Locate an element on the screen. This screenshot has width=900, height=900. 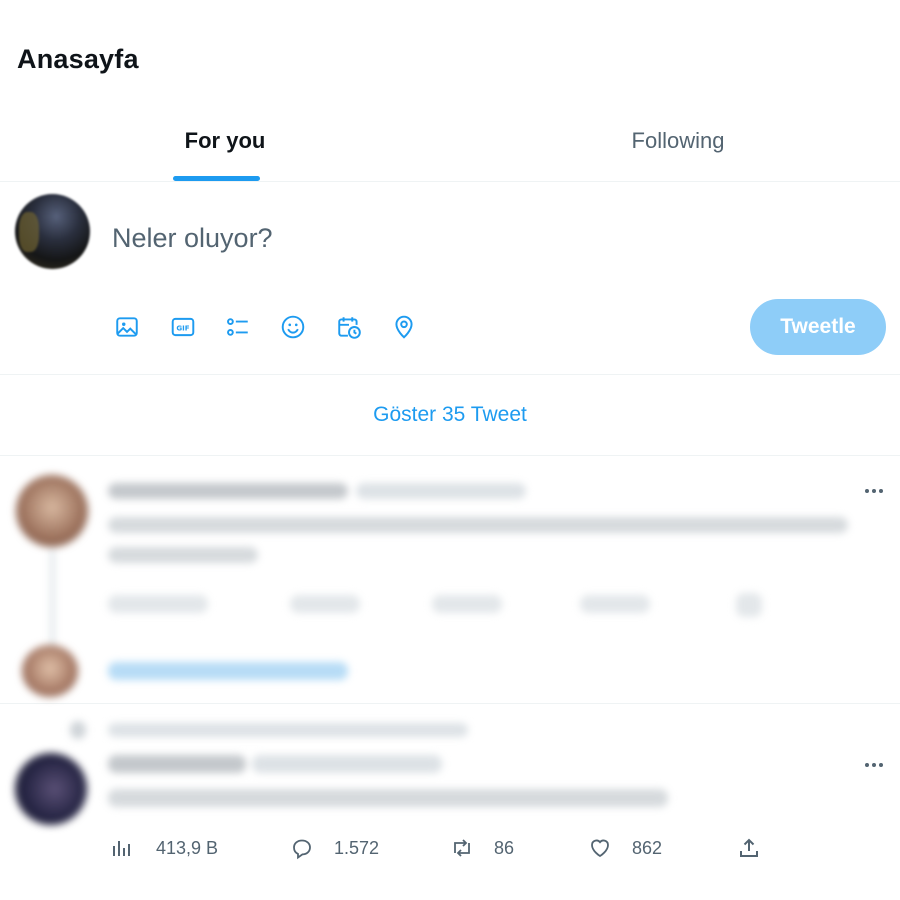
location-icon is located at coordinates (404, 327).